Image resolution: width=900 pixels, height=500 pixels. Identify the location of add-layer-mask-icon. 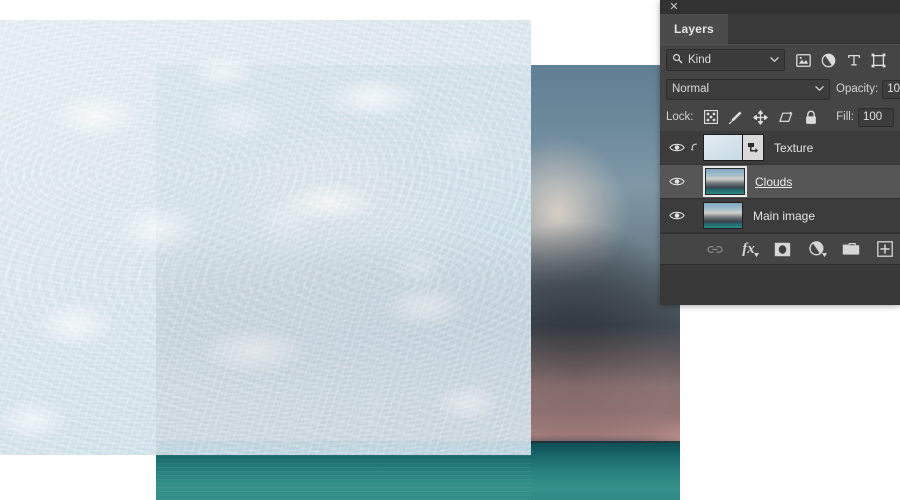
(782, 249).